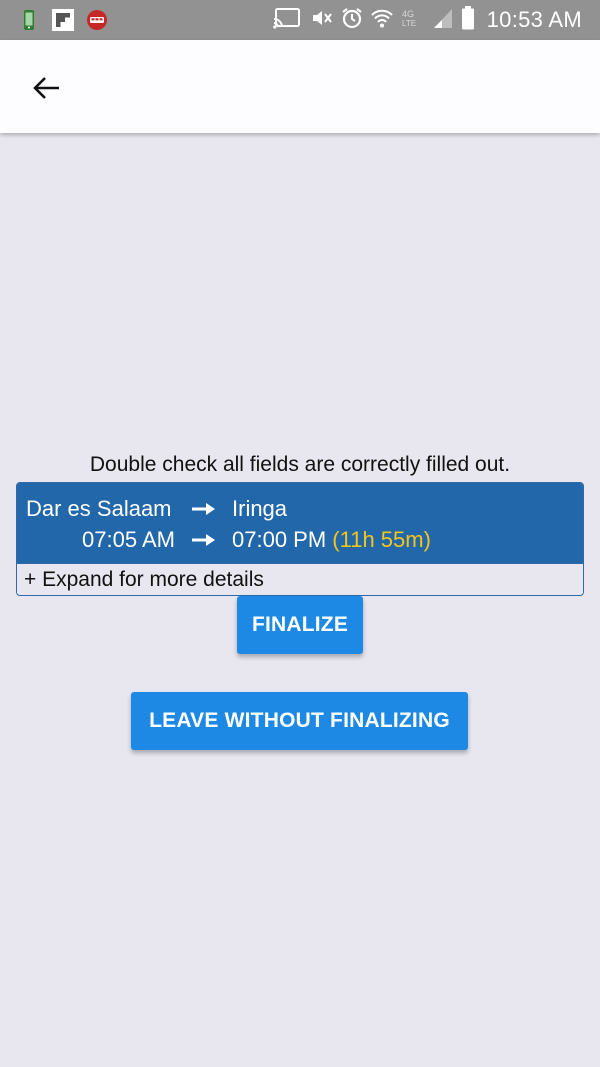  I want to click on back-button, so click(46, 88).